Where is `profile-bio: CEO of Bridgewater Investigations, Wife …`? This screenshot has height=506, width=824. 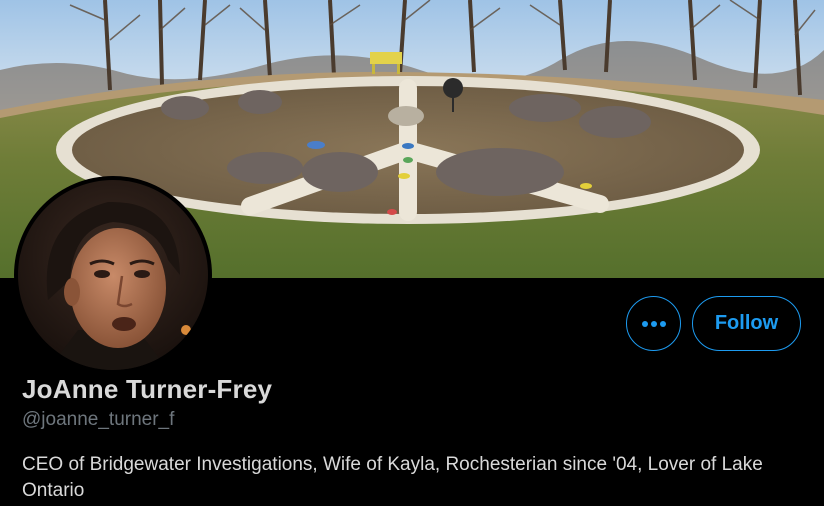
profile-bio: CEO of Bridgewater Investigations, Wife … is located at coordinates (392, 477).